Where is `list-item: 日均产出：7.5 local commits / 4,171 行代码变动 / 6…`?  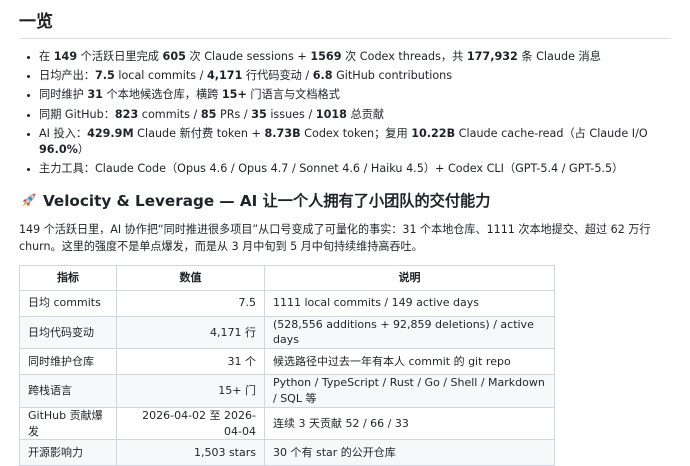
list-item: 日均产出：7.5 local commits / 4,171 行代码变动 / 6… is located at coordinates (355, 76).